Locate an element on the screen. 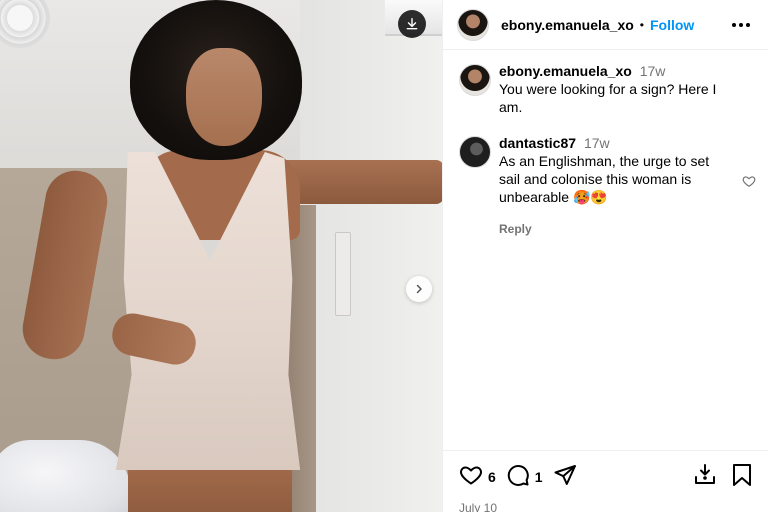  caption-text: You were looking for a sign? Here I am. is located at coordinates (608, 98).